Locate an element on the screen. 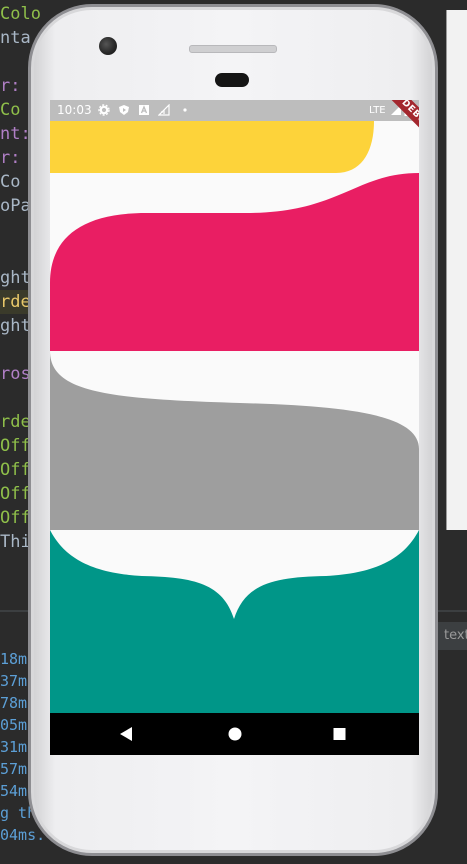 The width and height of the screenshot is (467, 864). a-icon is located at coordinates (144, 110).